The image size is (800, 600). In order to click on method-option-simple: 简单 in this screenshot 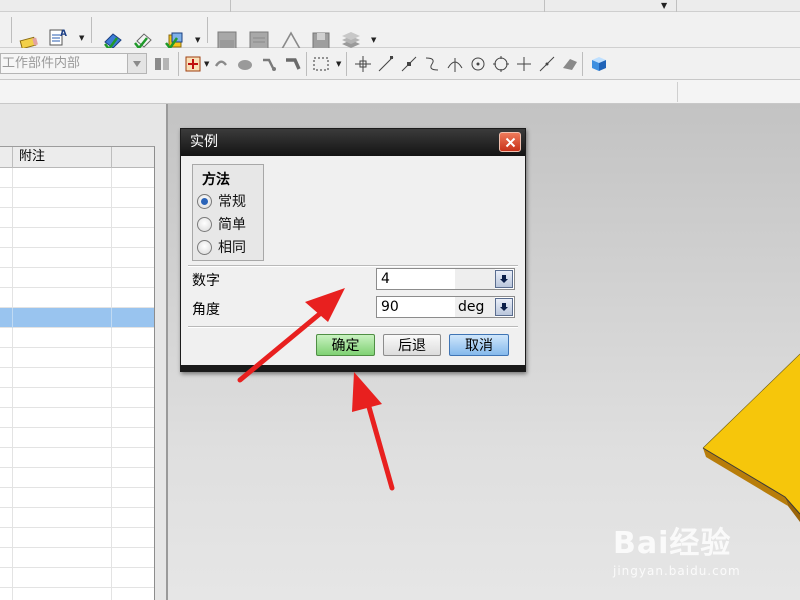, I will do `click(221, 224)`.